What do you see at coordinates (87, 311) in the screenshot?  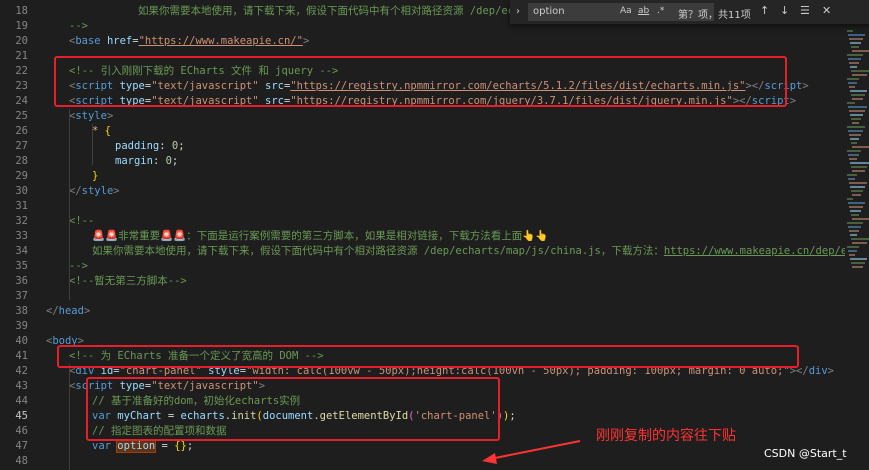 I see `code-token: >` at bounding box center [87, 311].